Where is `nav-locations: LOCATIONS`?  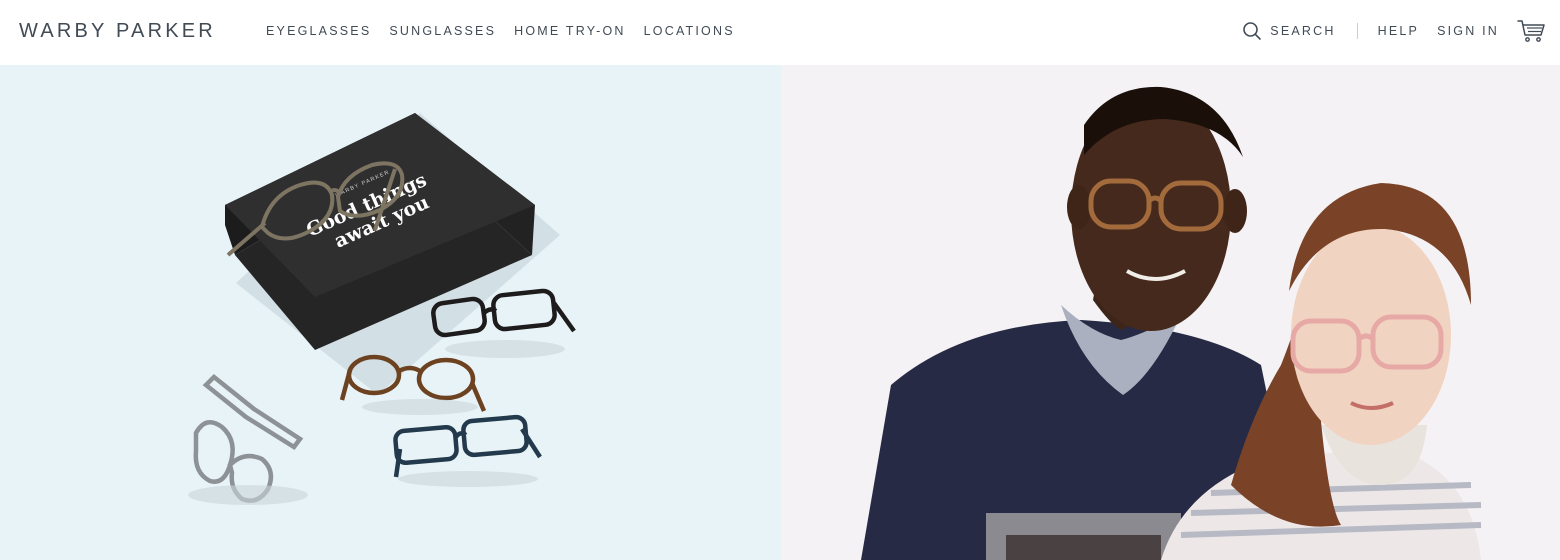 nav-locations: LOCATIONS is located at coordinates (689, 31).